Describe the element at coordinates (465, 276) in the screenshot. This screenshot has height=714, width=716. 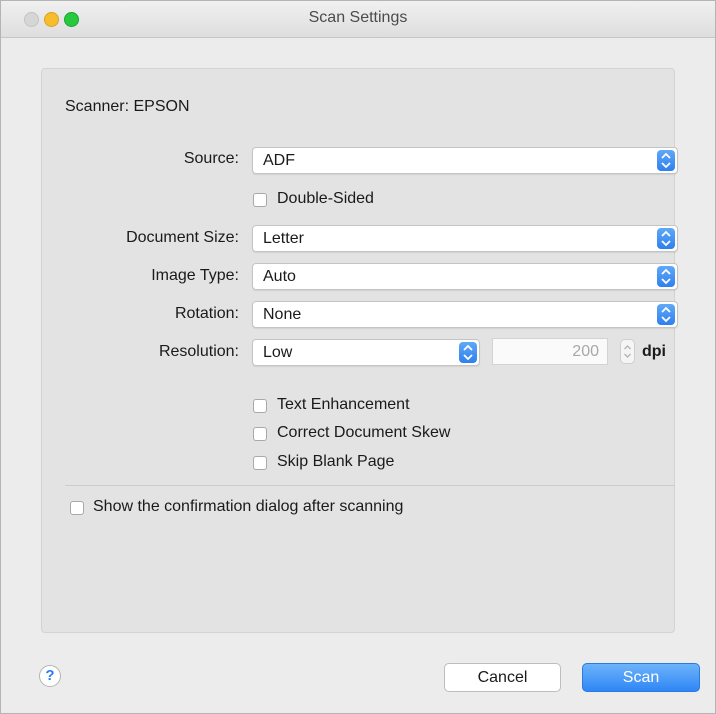
I see `image-type-select: Auto` at that location.